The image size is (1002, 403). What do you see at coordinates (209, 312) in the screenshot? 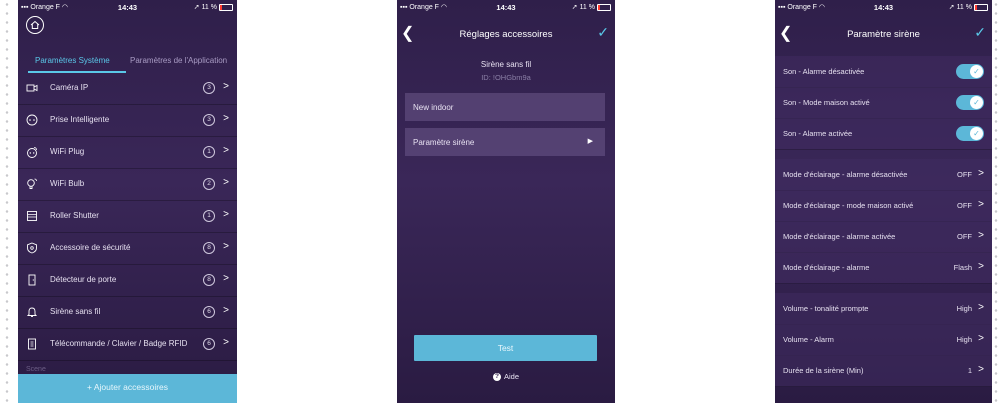
I see `item-count-badge: 6` at bounding box center [209, 312].